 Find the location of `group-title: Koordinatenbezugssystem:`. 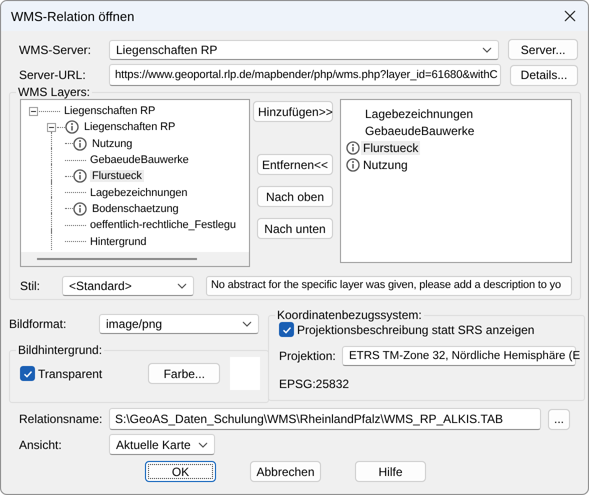

group-title: Koordinatenbezugssystem: is located at coordinates (349, 315).